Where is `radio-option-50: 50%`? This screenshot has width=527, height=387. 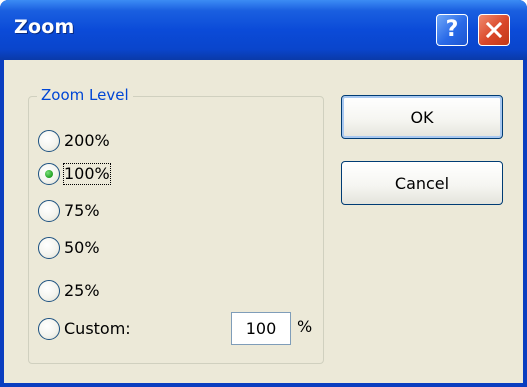 radio-option-50: 50% is located at coordinates (69, 248).